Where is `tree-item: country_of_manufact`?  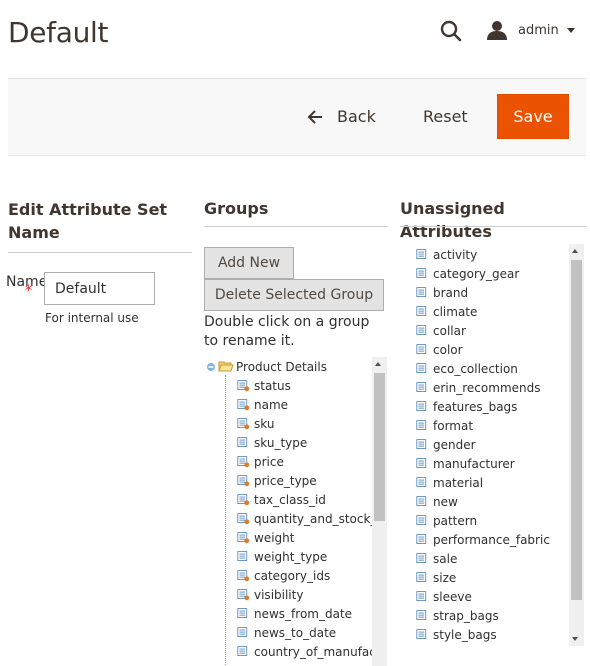
tree-item: country_of_manufact is located at coordinates (309, 651).